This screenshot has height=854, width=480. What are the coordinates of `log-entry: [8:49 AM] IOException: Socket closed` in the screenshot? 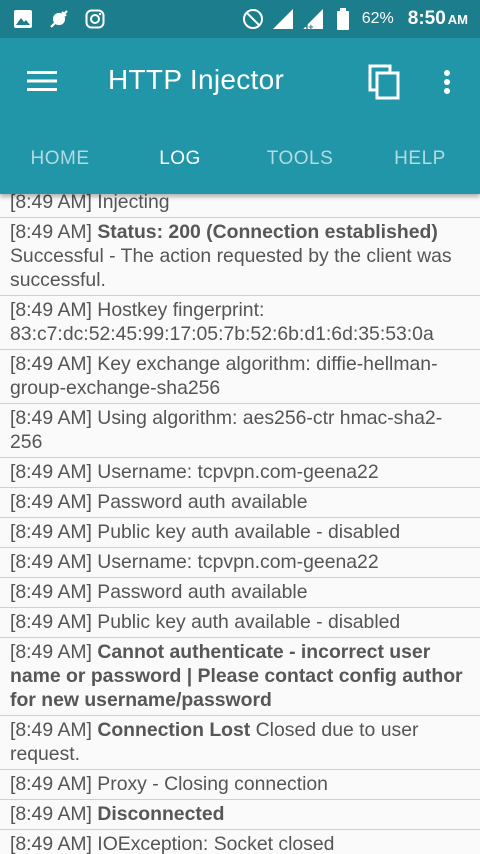 It's located at (240, 842).